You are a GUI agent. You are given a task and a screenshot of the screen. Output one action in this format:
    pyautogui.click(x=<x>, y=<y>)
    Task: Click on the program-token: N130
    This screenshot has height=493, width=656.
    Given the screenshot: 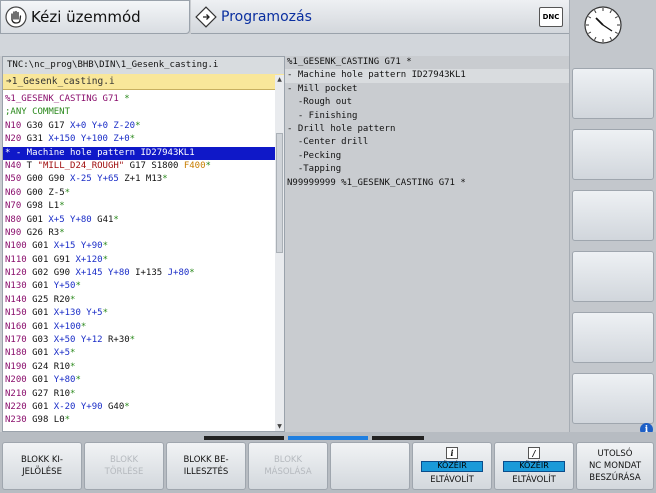 What is the action you would take?
    pyautogui.click(x=16, y=286)
    